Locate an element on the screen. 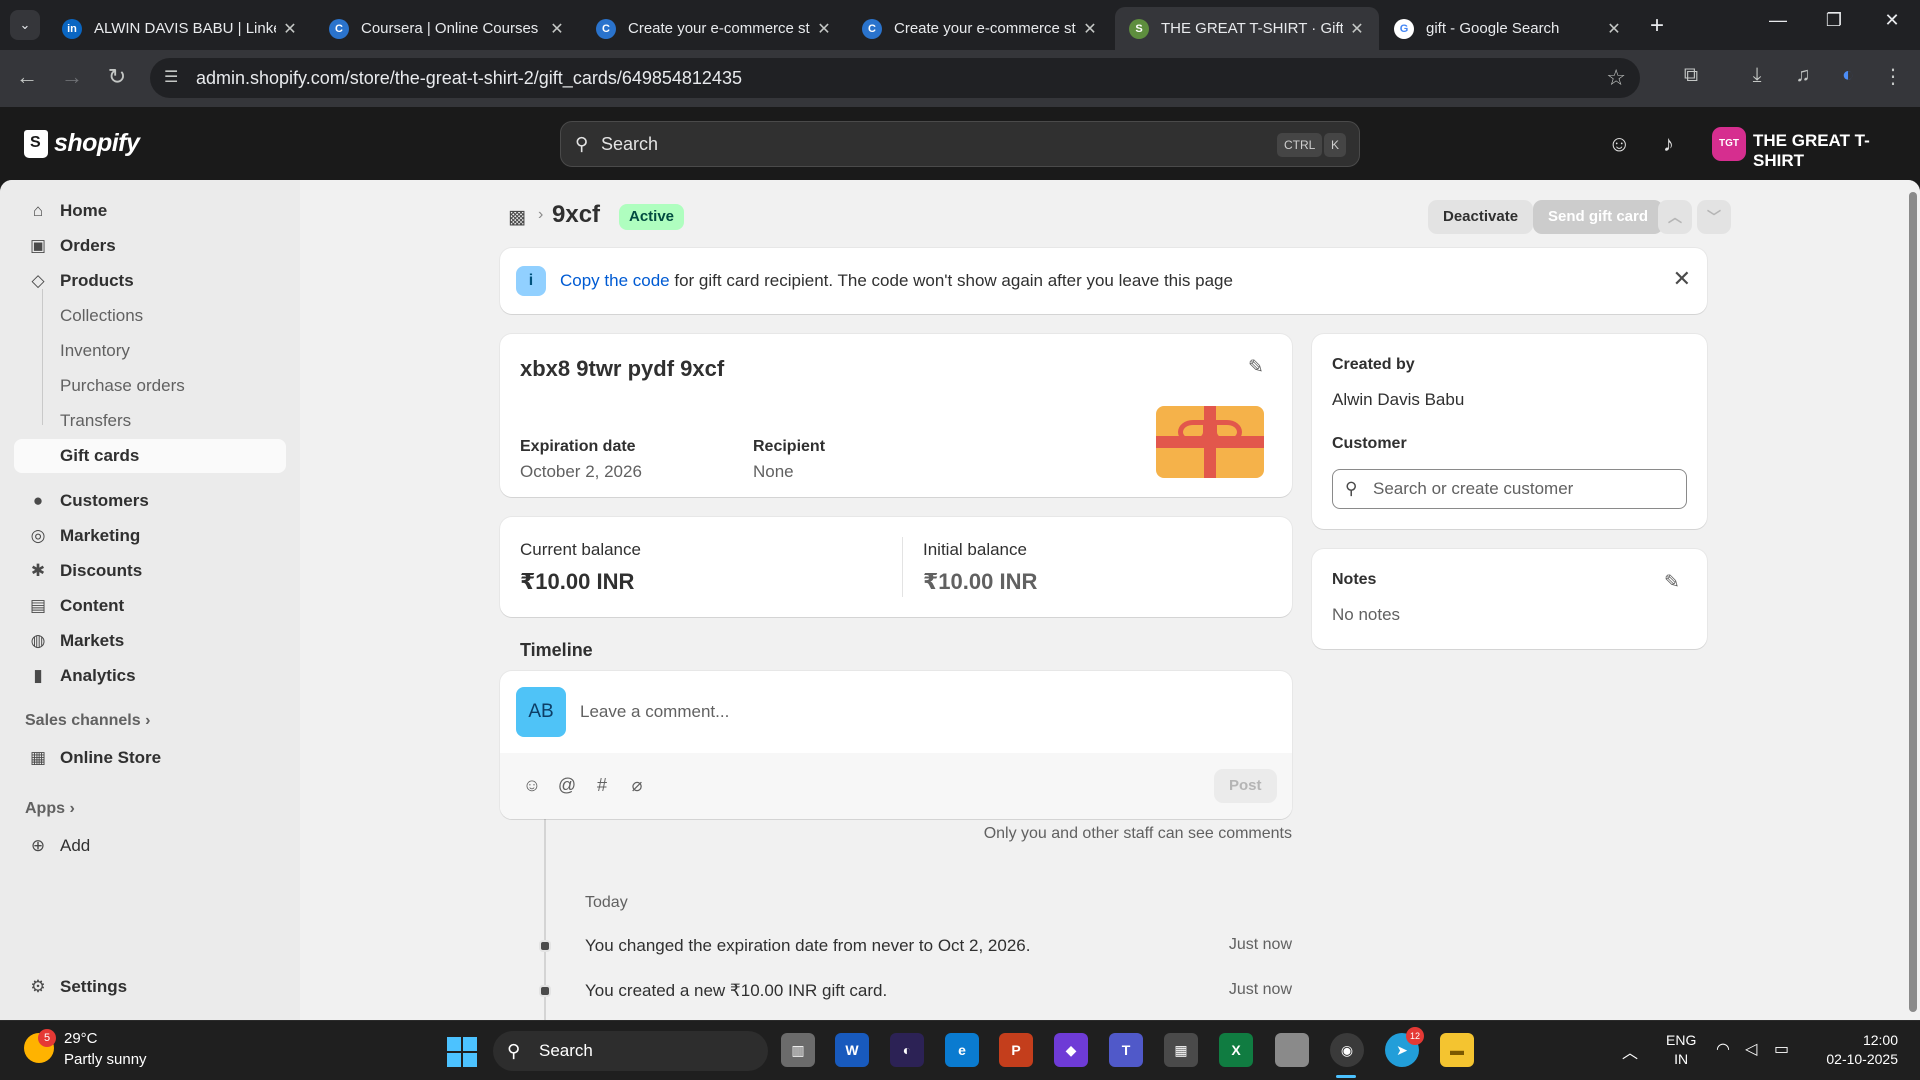 The image size is (1920, 1080). gift-card-breadcrumb-icon: ▩ is located at coordinates (517, 217).